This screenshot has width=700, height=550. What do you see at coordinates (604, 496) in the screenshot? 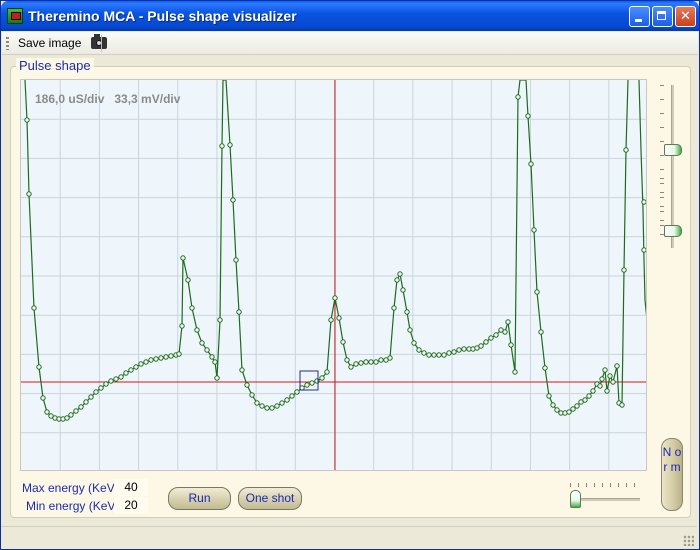
I see `horizontal-slider` at bounding box center [604, 496].